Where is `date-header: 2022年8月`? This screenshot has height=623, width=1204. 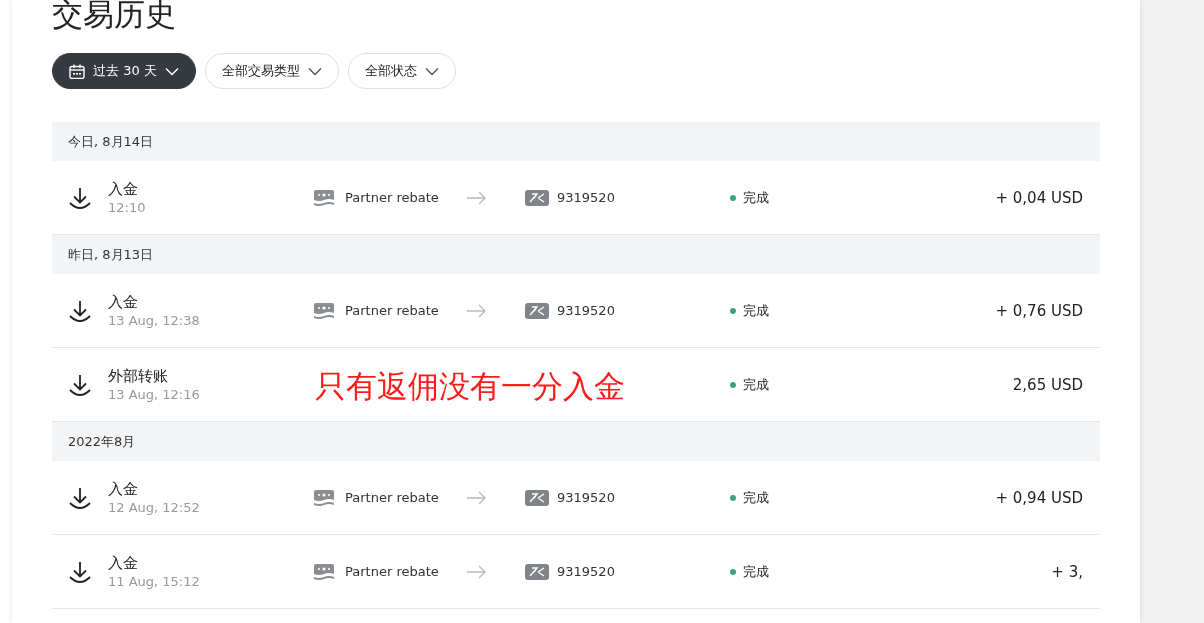 date-header: 2022年8月 is located at coordinates (576, 441).